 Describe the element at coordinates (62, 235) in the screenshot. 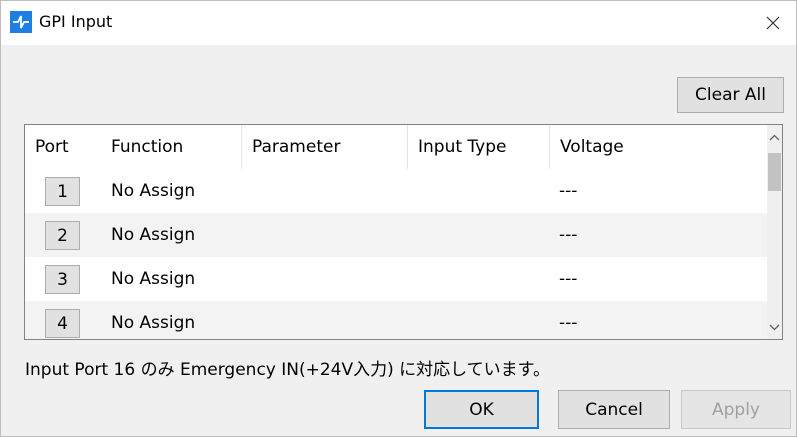

I see `port-button: 2` at that location.